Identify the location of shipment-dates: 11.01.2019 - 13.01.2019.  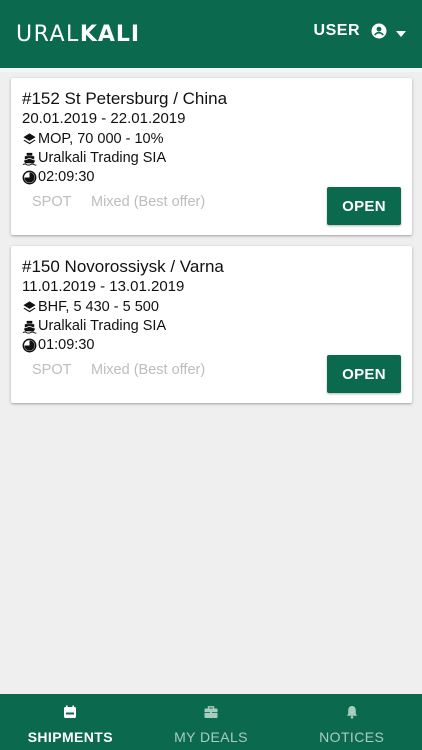
(103, 286).